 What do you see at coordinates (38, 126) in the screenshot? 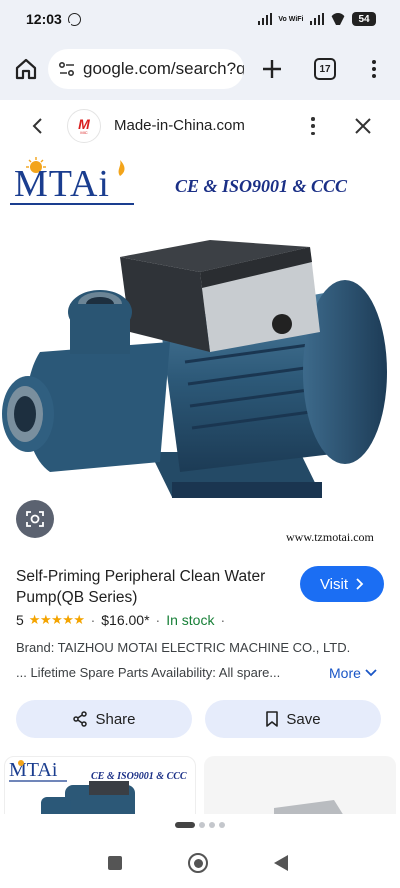
I see `chevron-left-icon` at bounding box center [38, 126].